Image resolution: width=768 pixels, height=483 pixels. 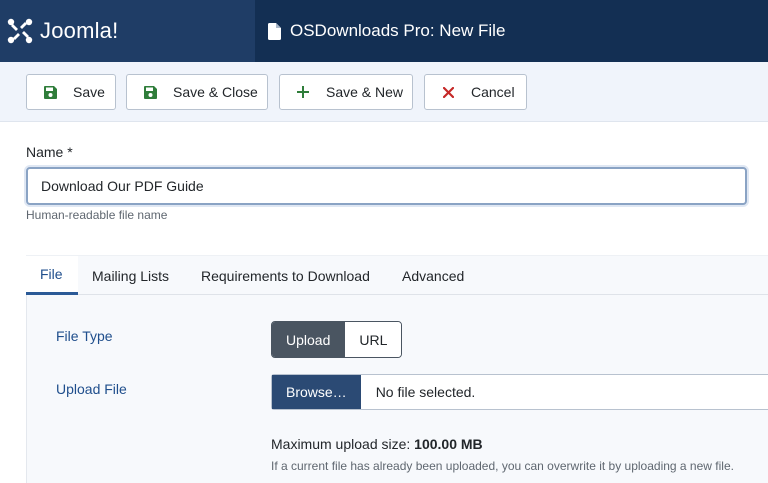 I want to click on max-upload-size: Maximum upload size: 100.00 MB, so click(x=377, y=444).